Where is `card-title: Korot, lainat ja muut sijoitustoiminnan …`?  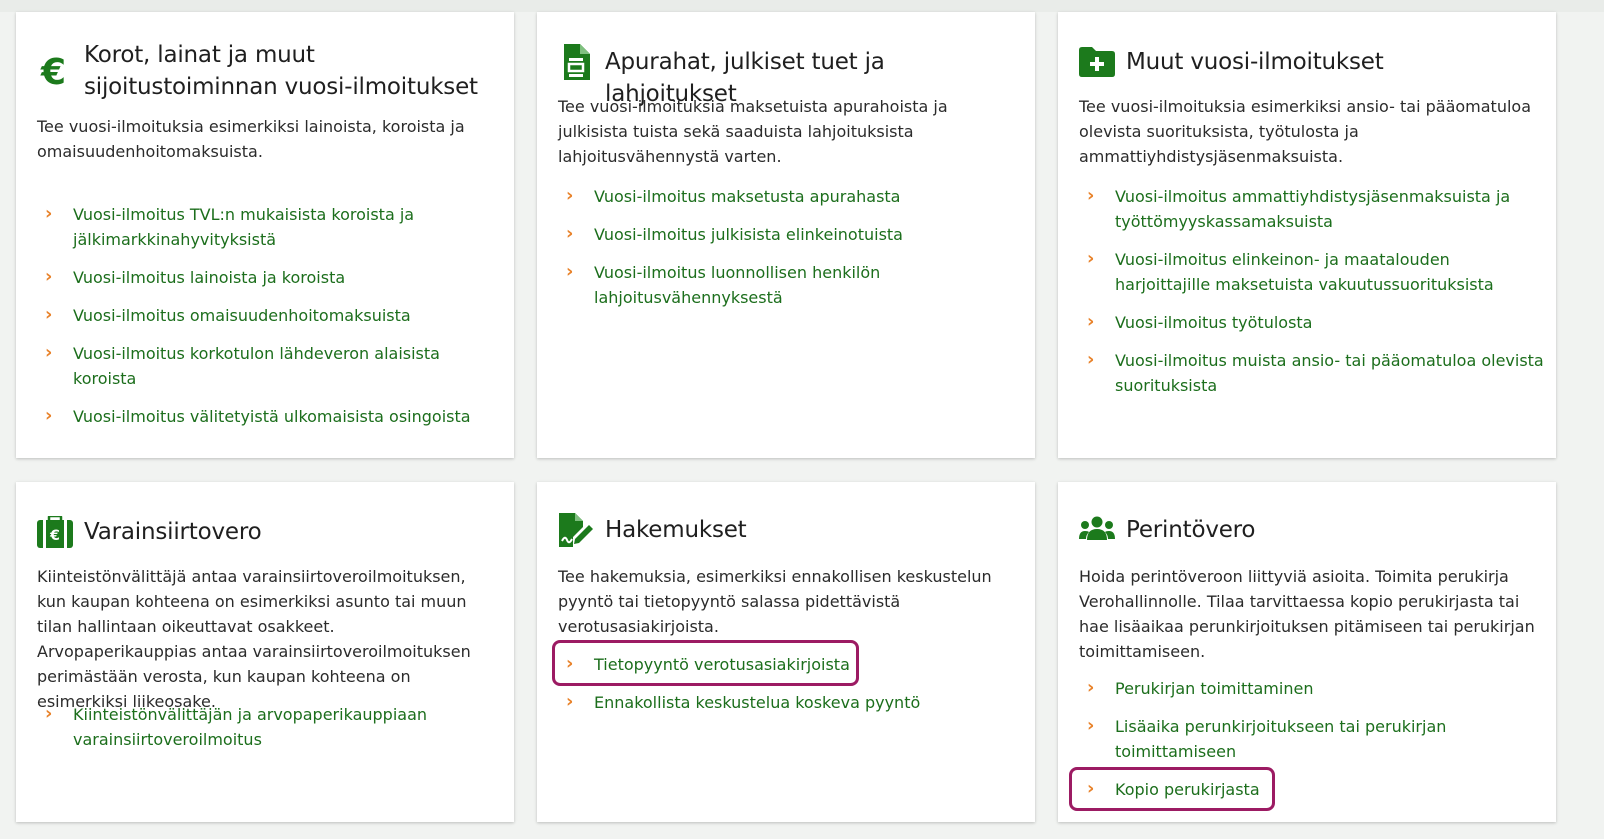 card-title: Korot, lainat ja muut sijoitustoiminnan … is located at coordinates (281, 71).